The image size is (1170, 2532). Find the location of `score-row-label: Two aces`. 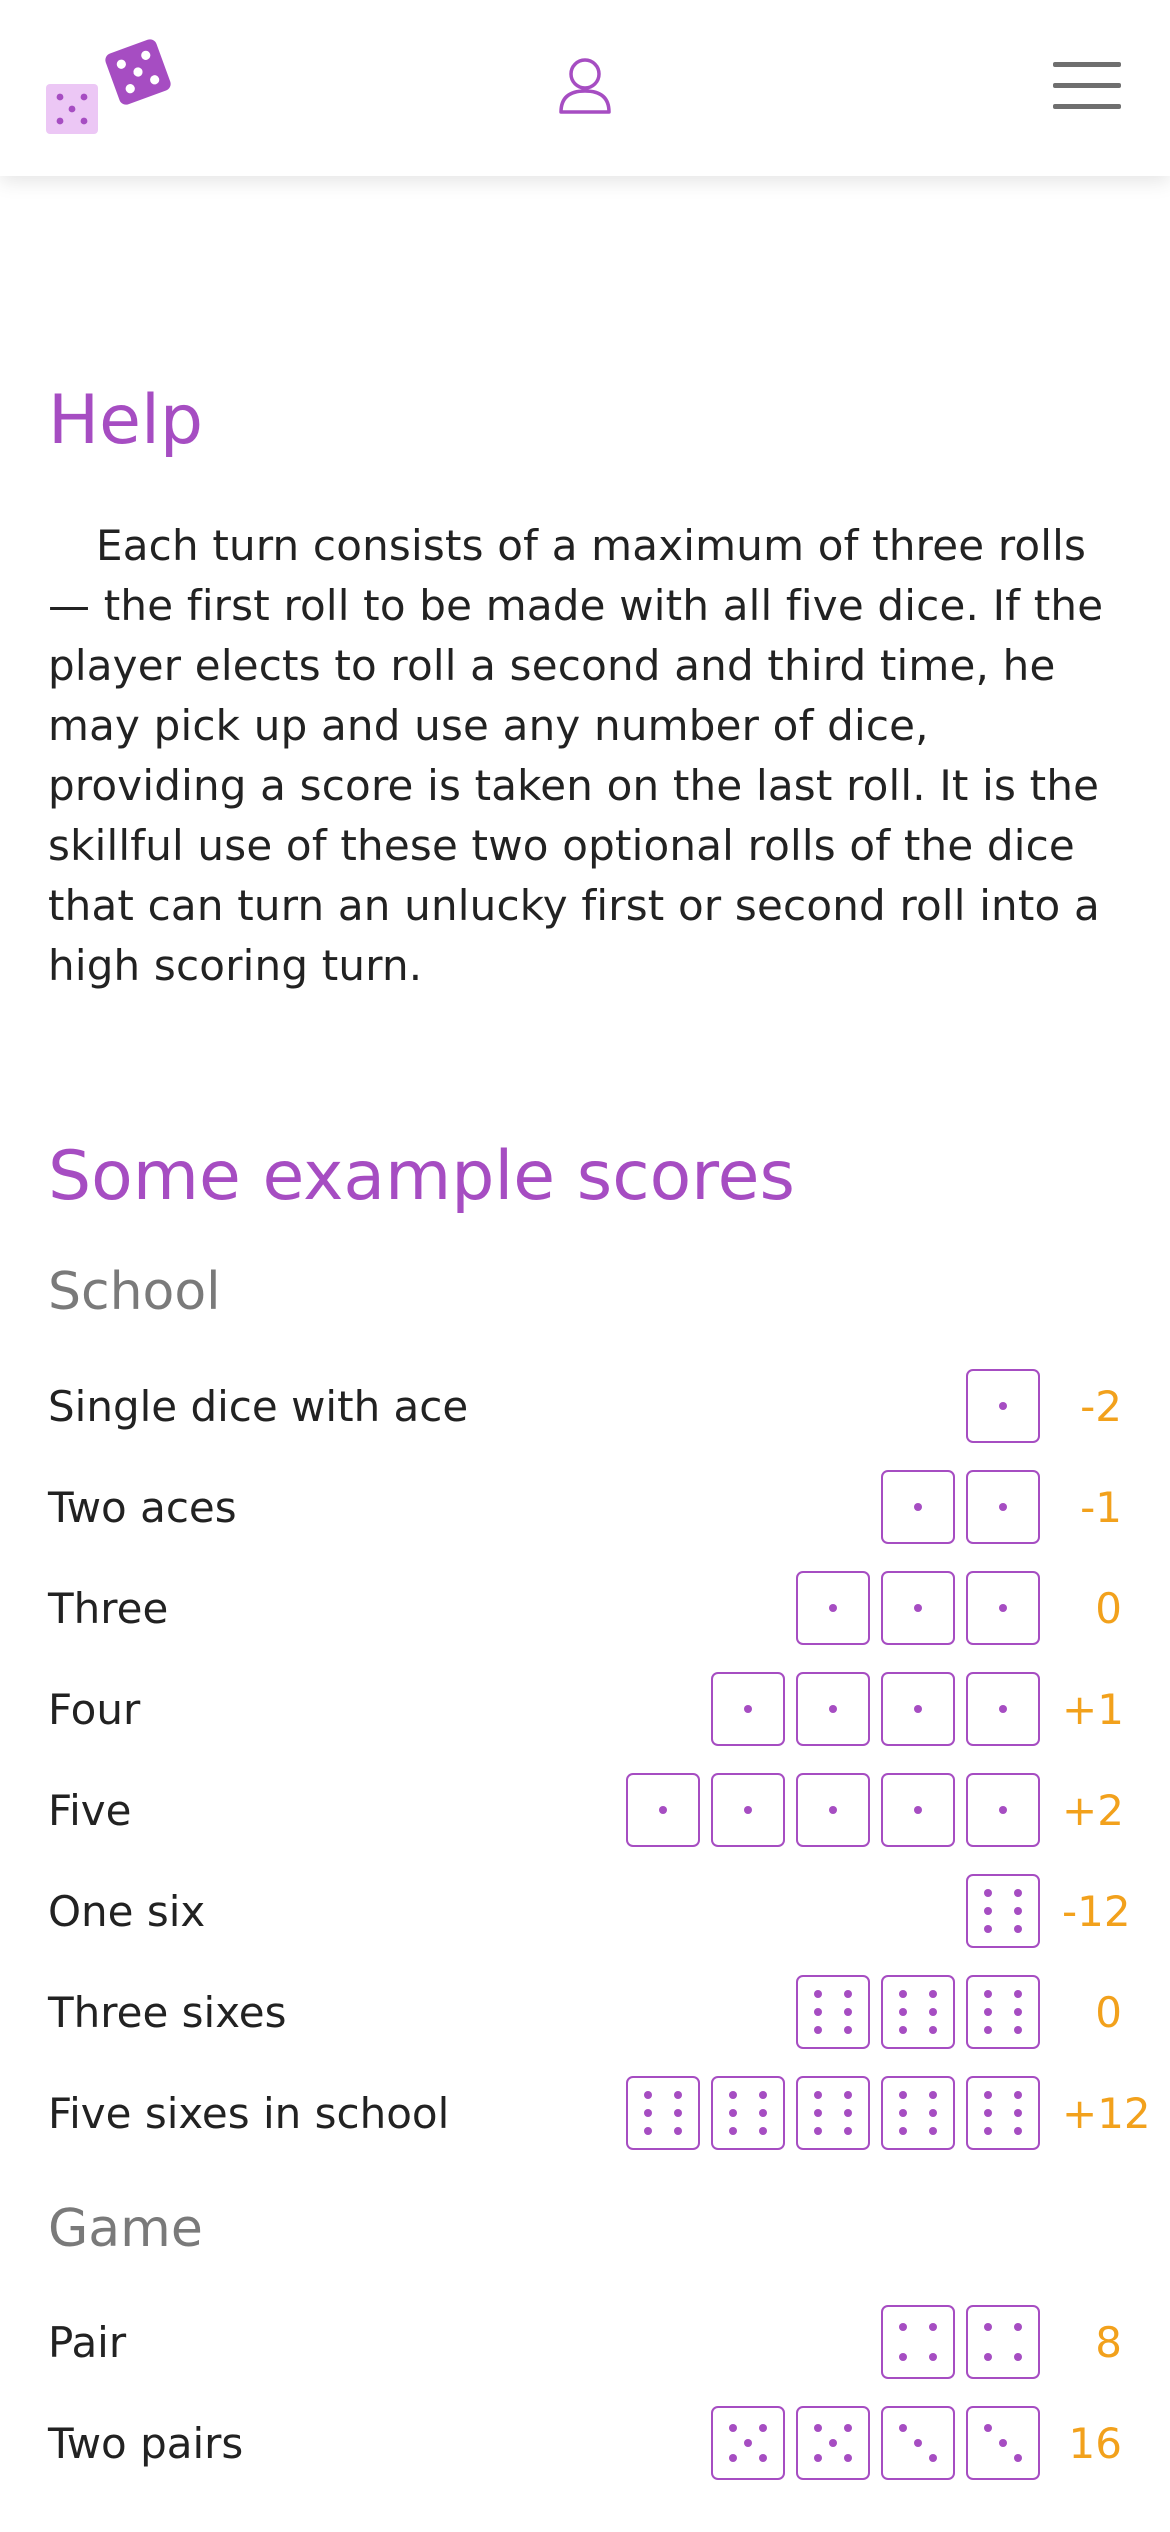

score-row-label: Two aces is located at coordinates (142, 1507).